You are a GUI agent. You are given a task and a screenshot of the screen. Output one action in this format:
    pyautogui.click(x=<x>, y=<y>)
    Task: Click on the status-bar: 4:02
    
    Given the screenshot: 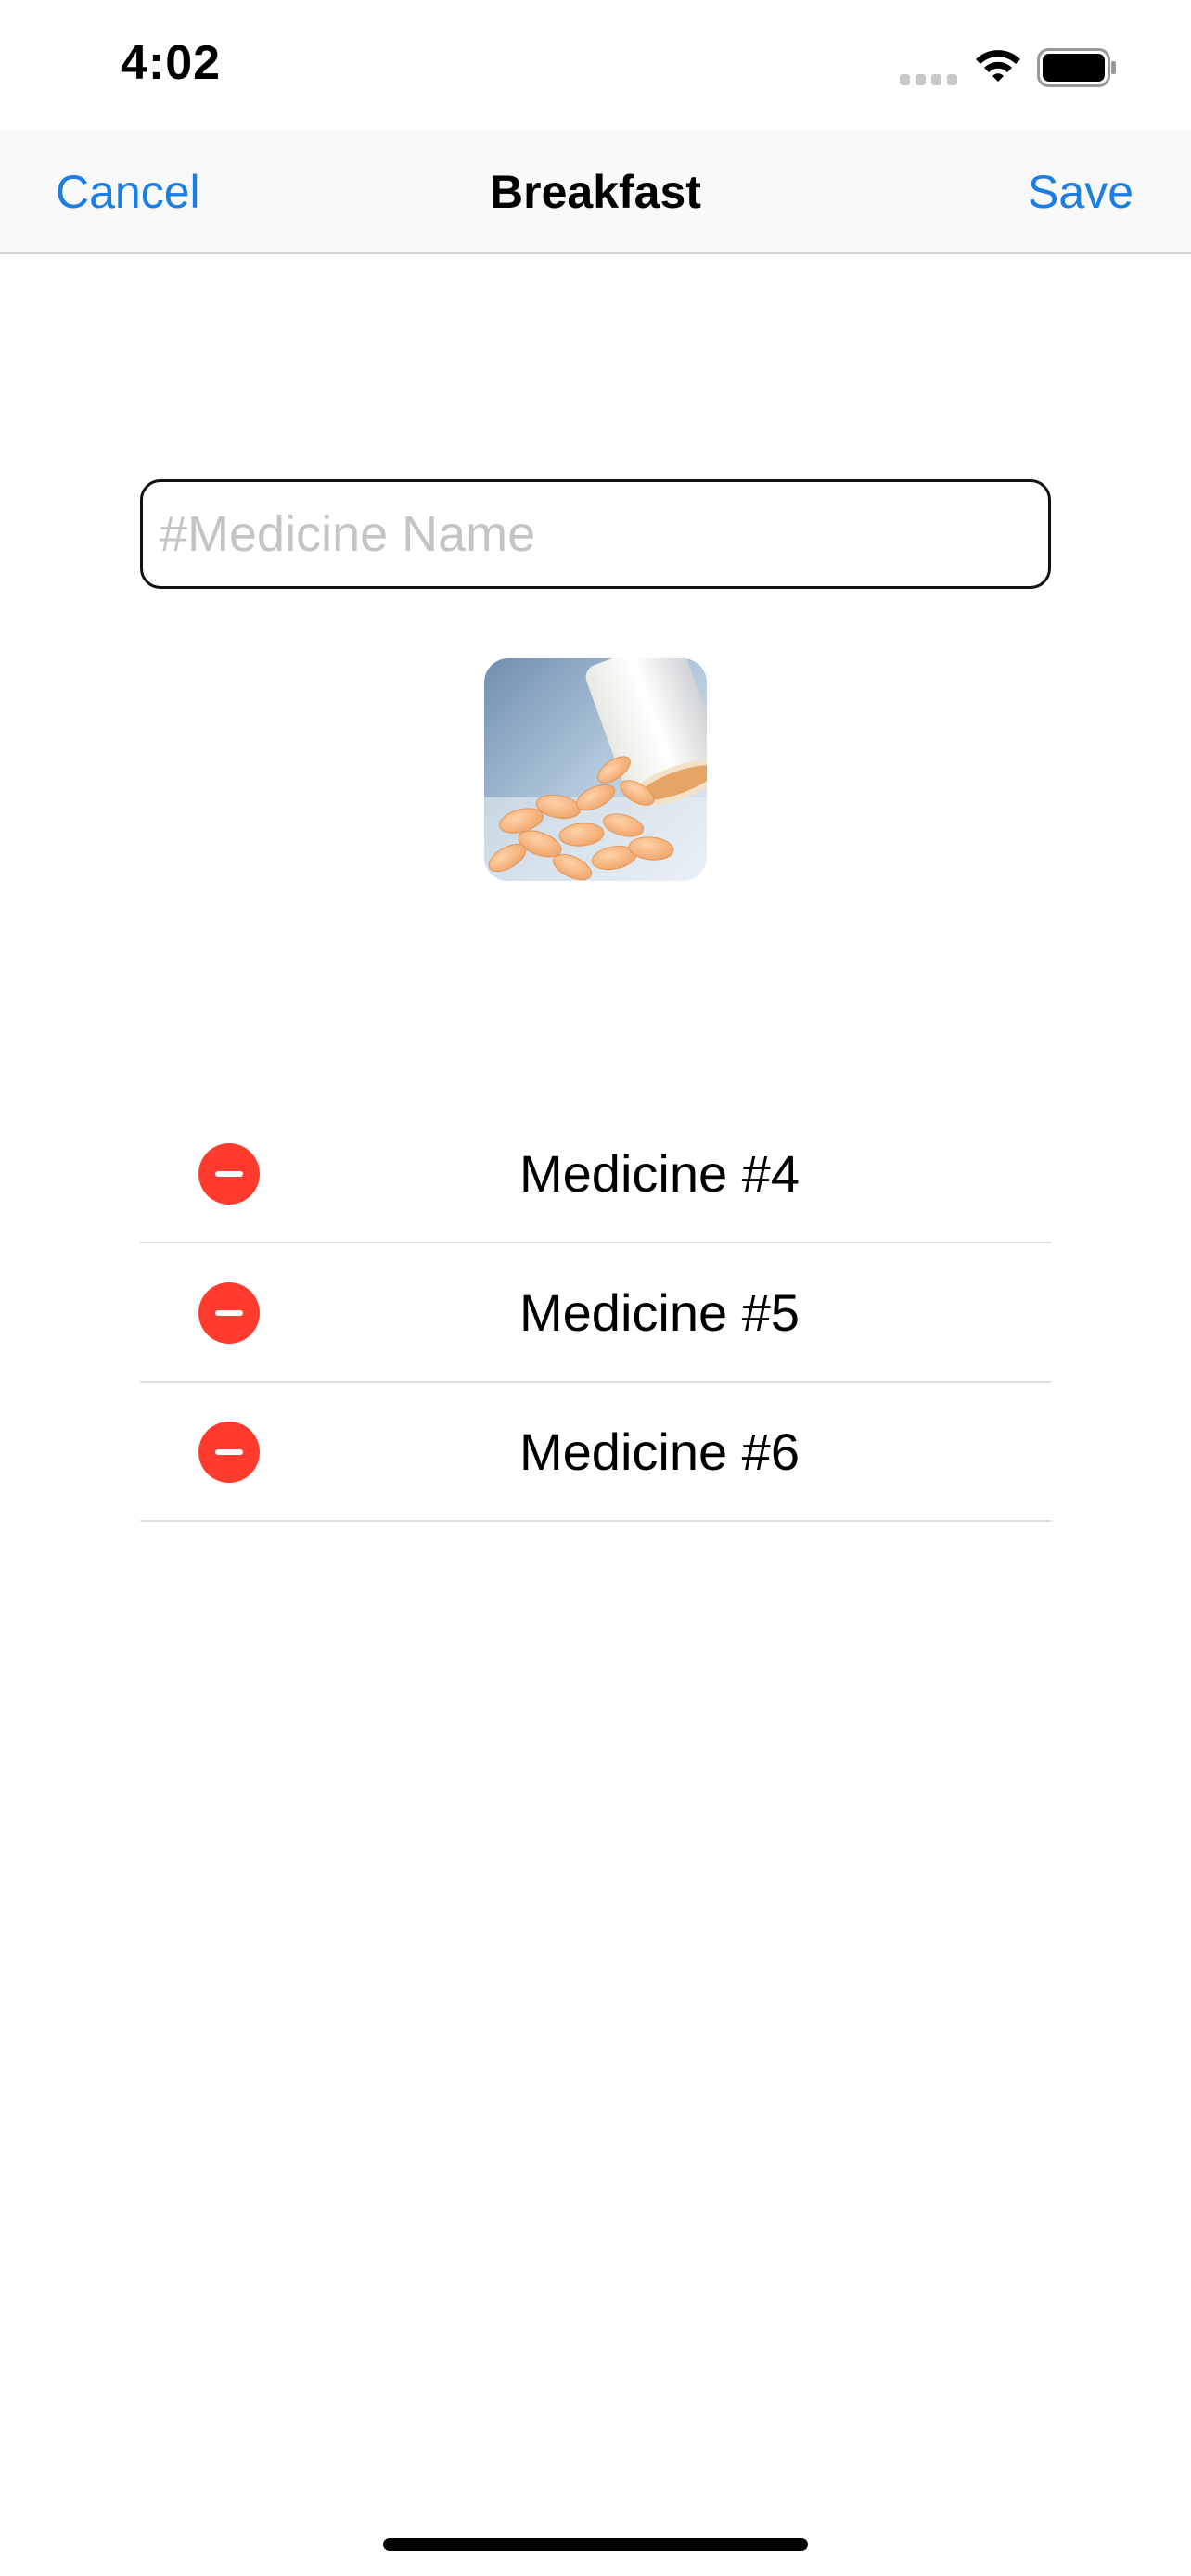 What is the action you would take?
    pyautogui.click(x=595, y=65)
    